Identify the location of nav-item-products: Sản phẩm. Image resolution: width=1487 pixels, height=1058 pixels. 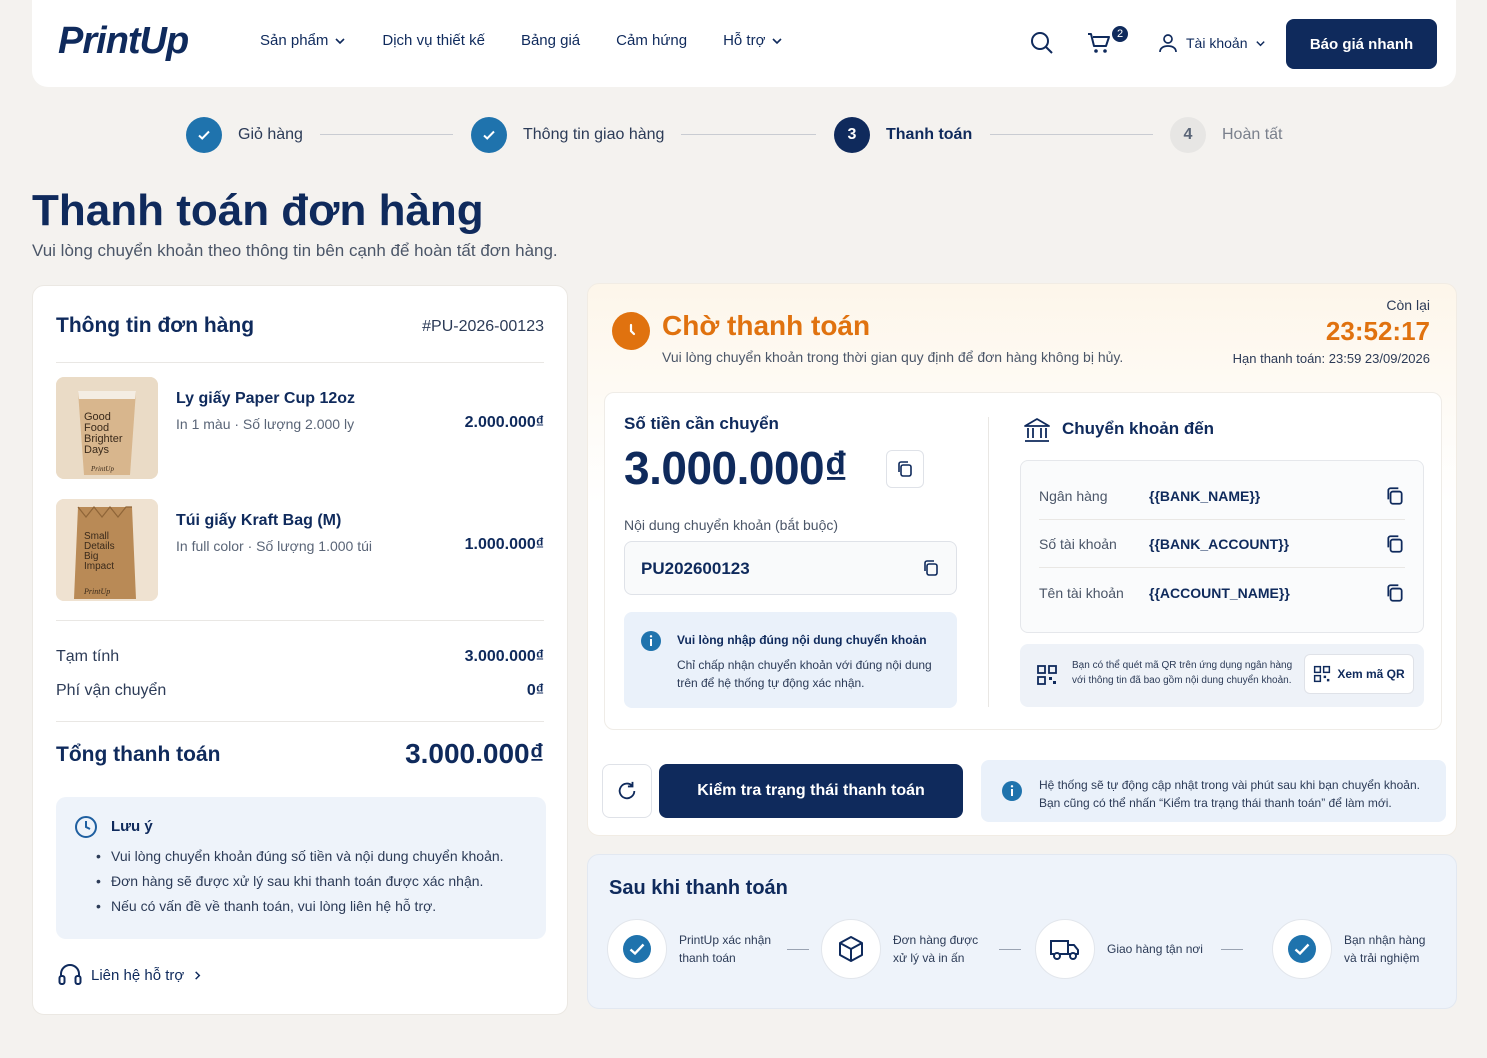
(303, 40).